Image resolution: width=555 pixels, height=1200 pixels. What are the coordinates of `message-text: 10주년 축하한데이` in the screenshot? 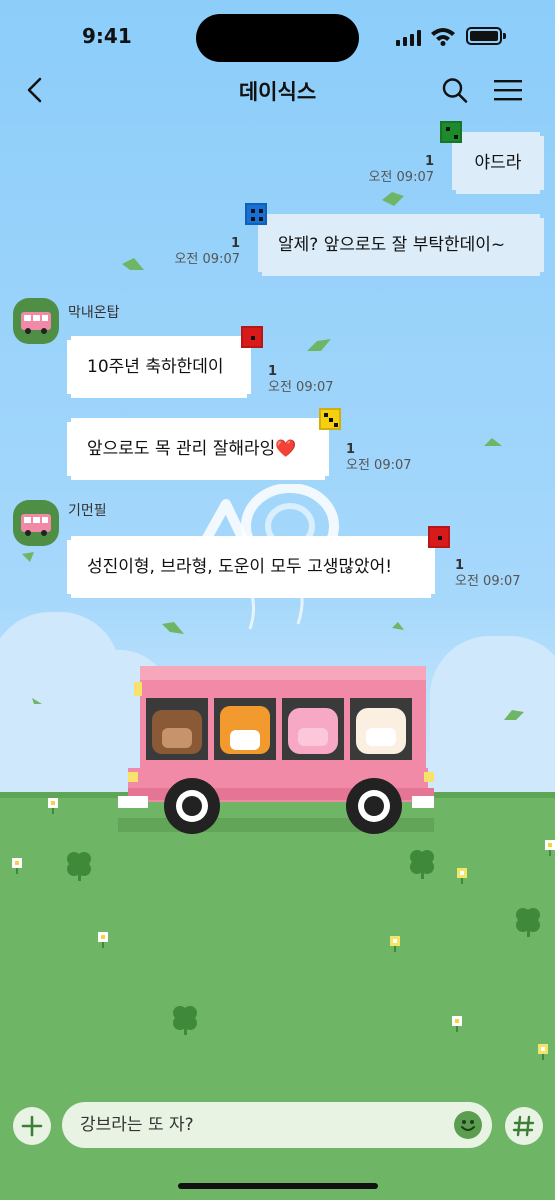 It's located at (155, 367).